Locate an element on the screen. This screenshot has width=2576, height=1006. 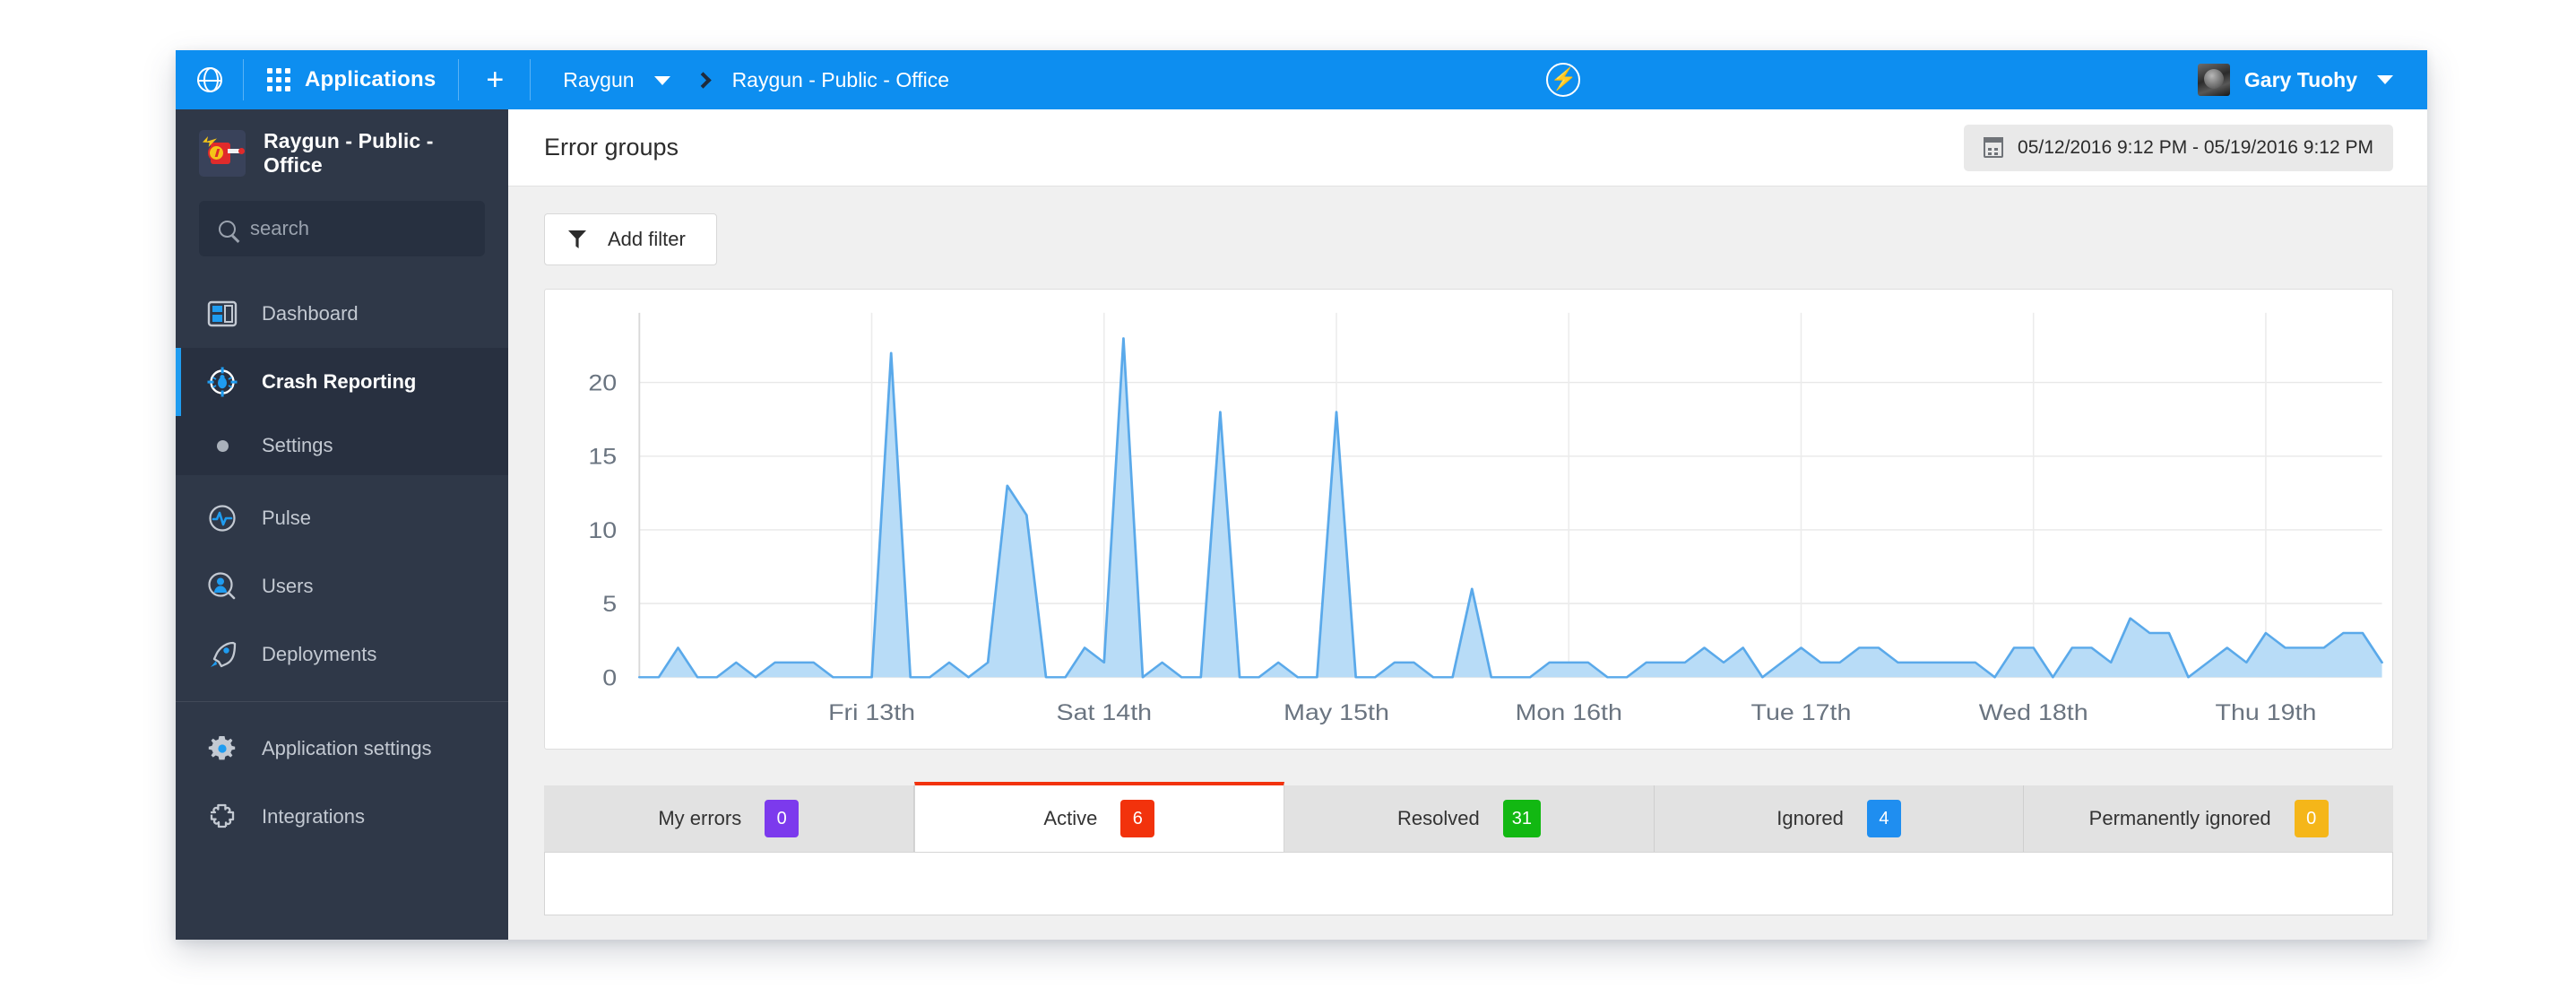
add-filter-label: Add filter is located at coordinates (647, 239).